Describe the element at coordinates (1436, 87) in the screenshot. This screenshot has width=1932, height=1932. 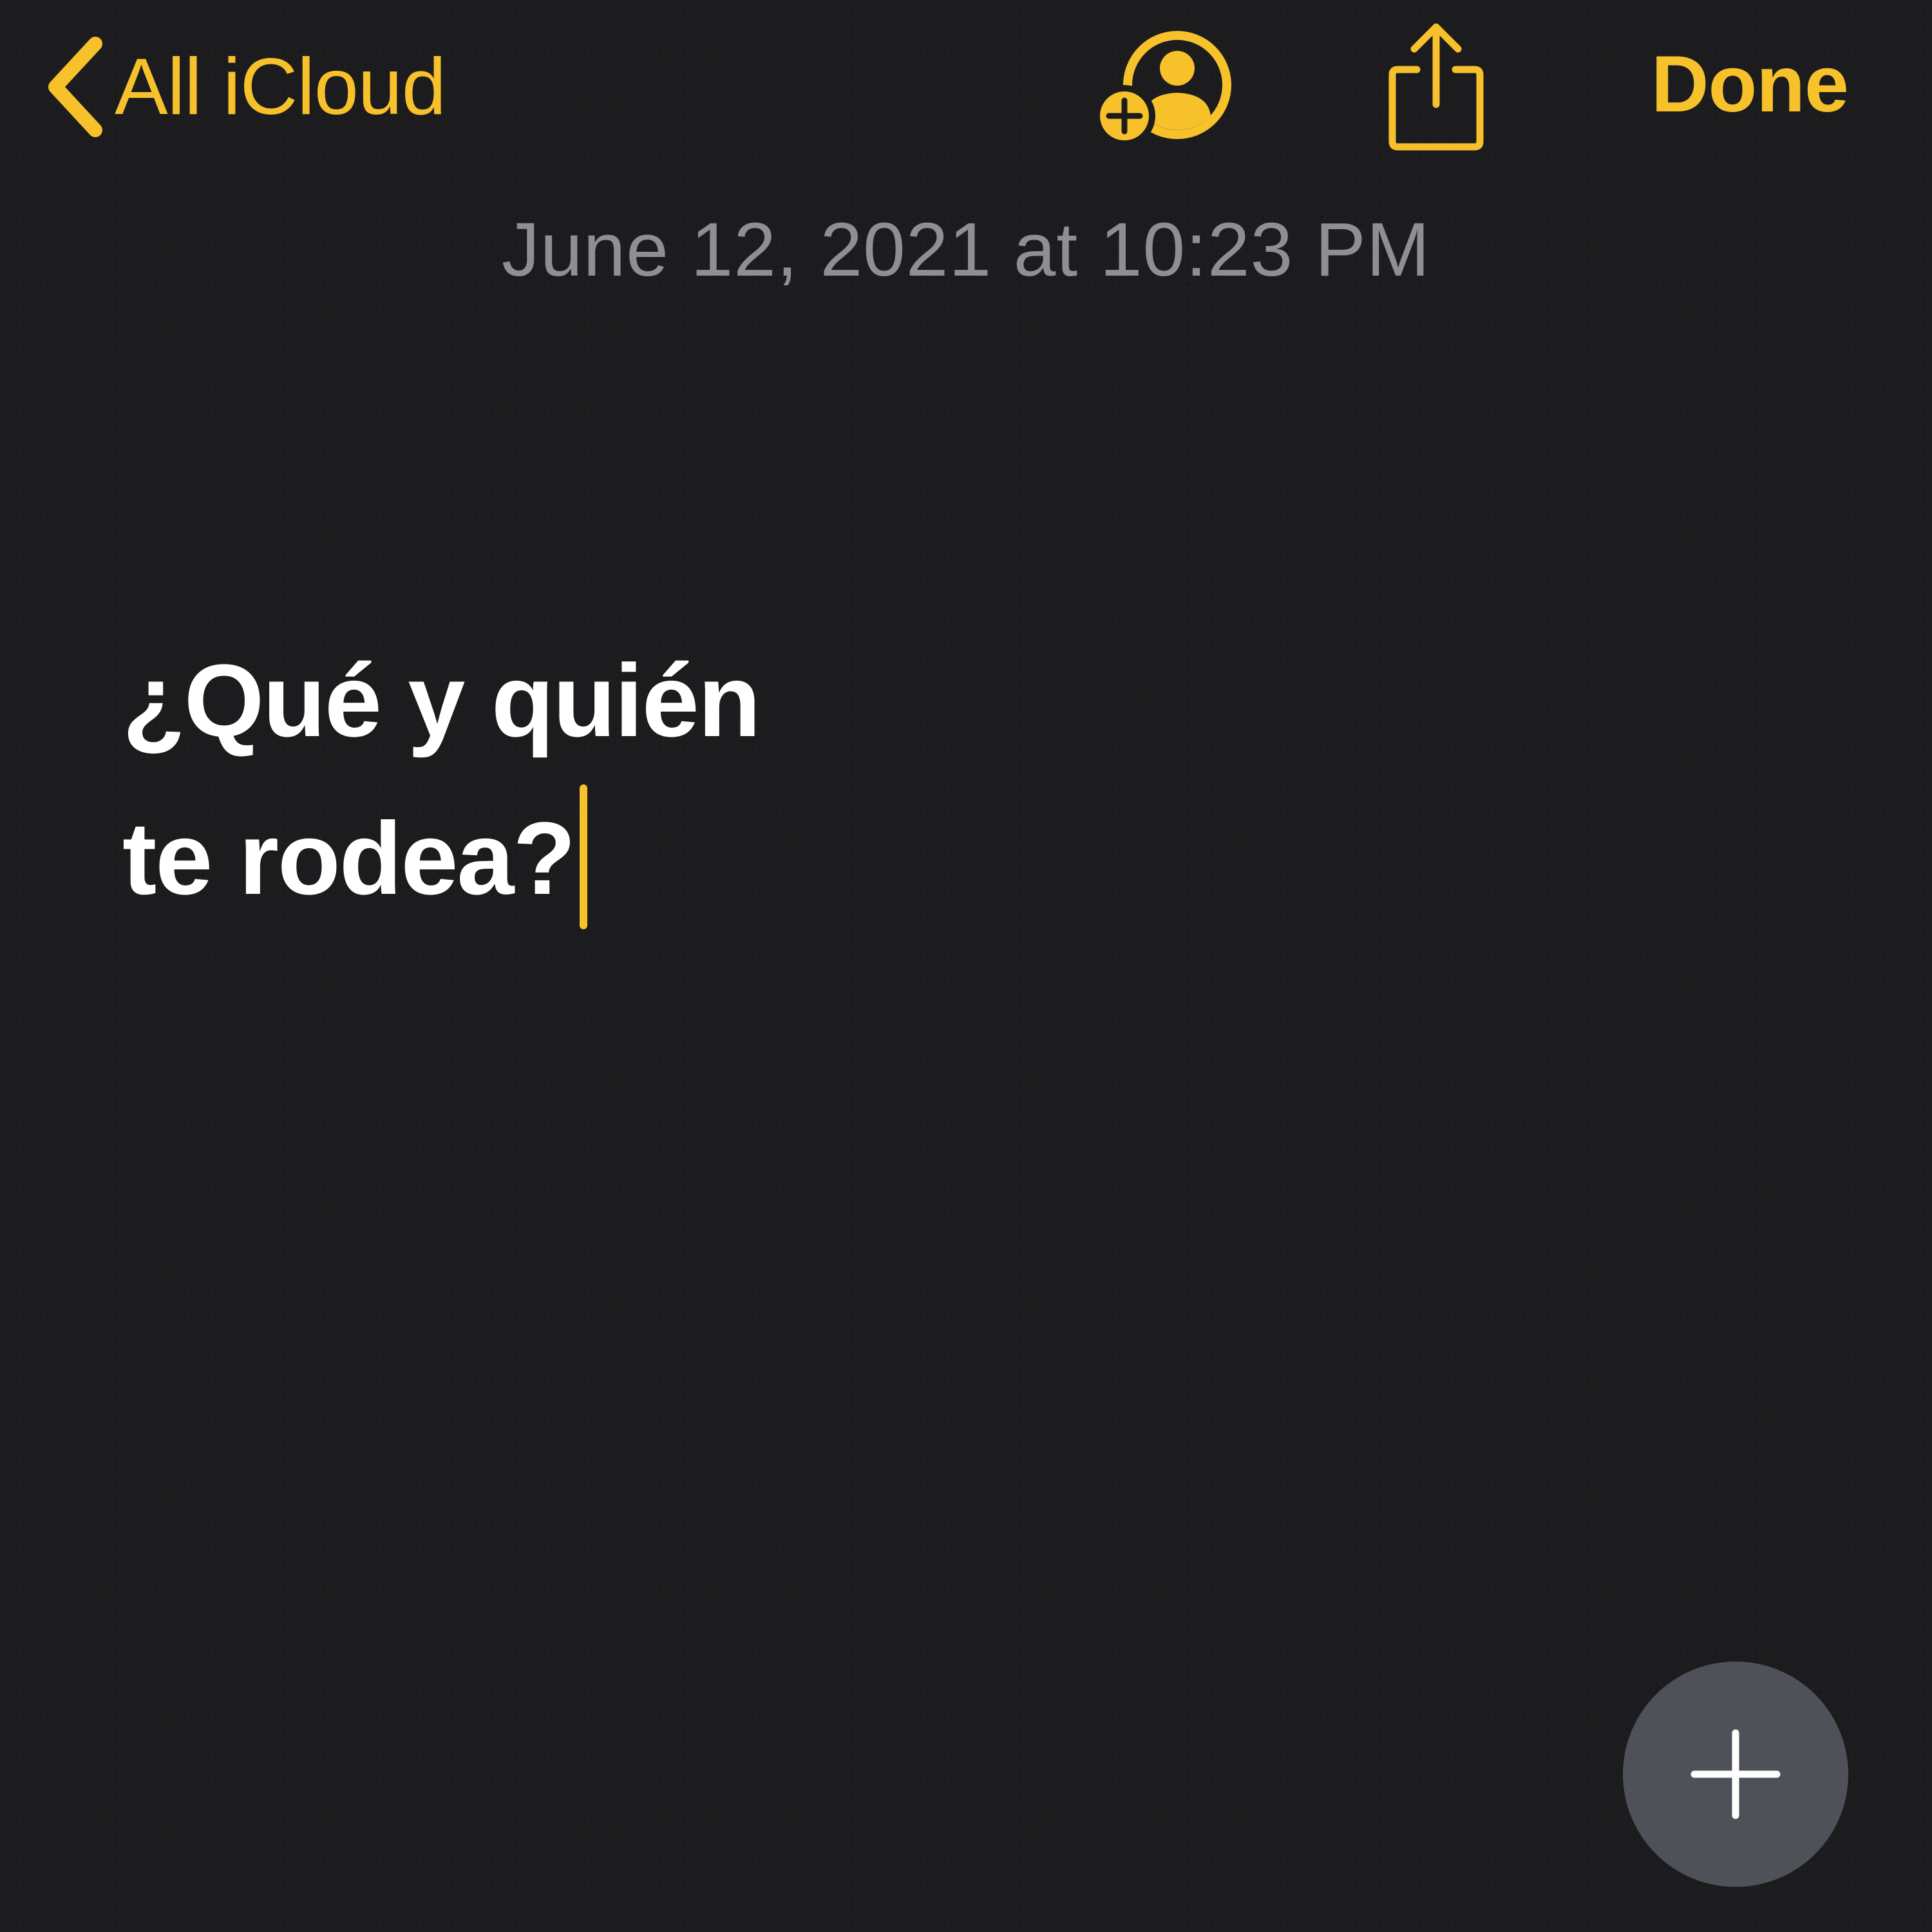
I see `share-icon` at that location.